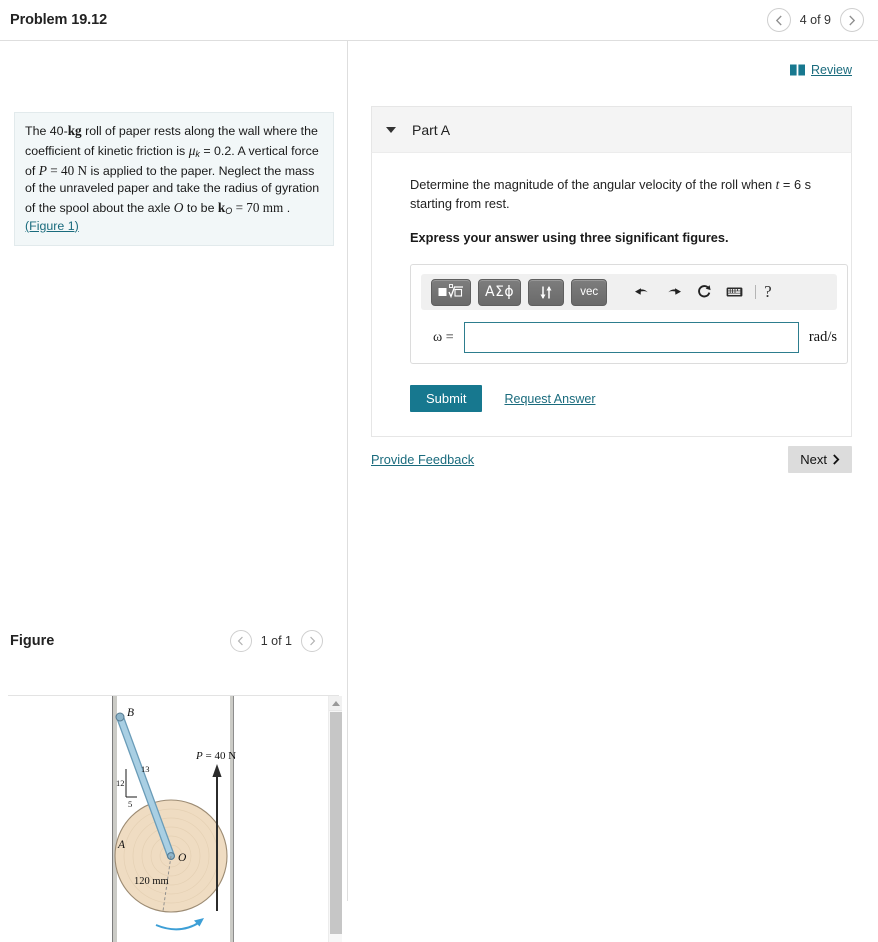  I want to click on circular-reset-arrow-icon, so click(704, 291).